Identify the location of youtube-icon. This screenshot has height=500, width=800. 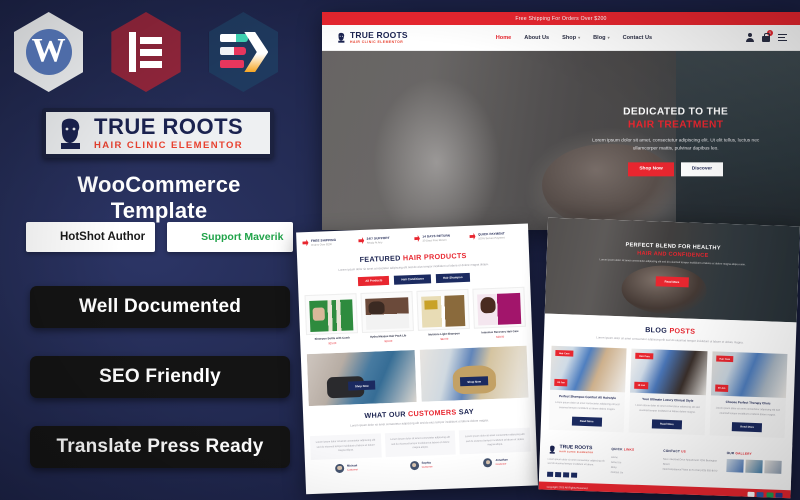
(574, 475).